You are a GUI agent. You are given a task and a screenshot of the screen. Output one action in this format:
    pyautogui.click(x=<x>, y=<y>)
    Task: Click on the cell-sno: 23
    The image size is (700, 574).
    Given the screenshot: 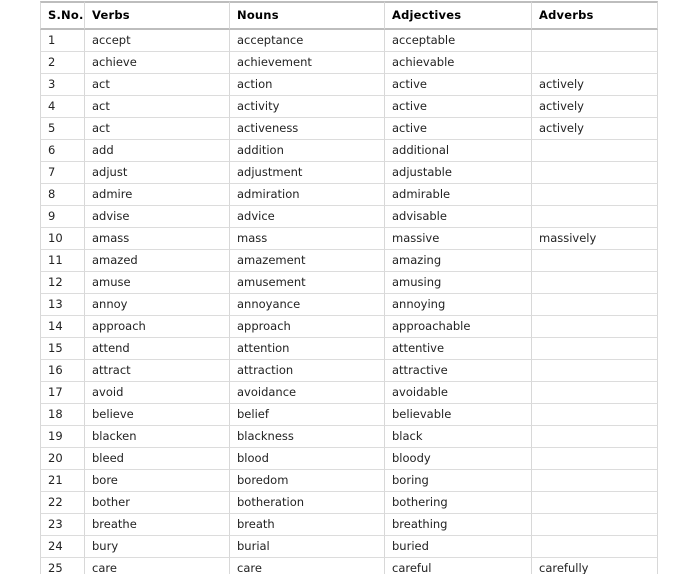 What is the action you would take?
    pyautogui.click(x=62, y=525)
    